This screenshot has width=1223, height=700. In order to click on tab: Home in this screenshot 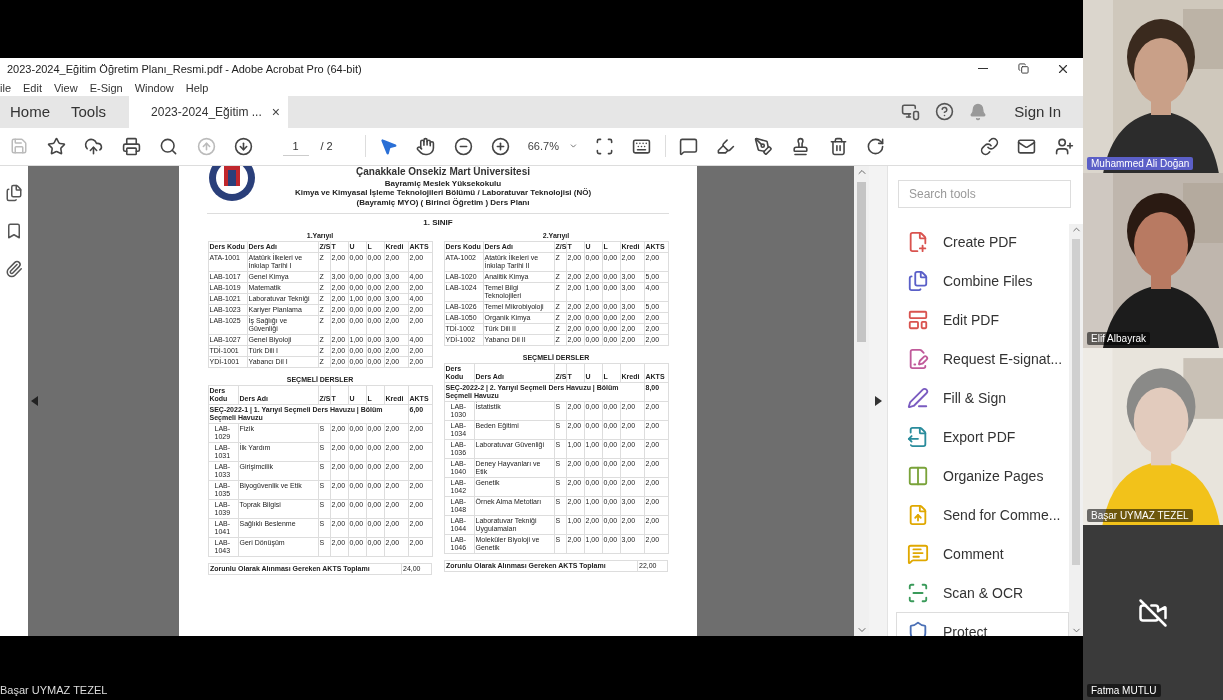, I will do `click(34, 111)`.